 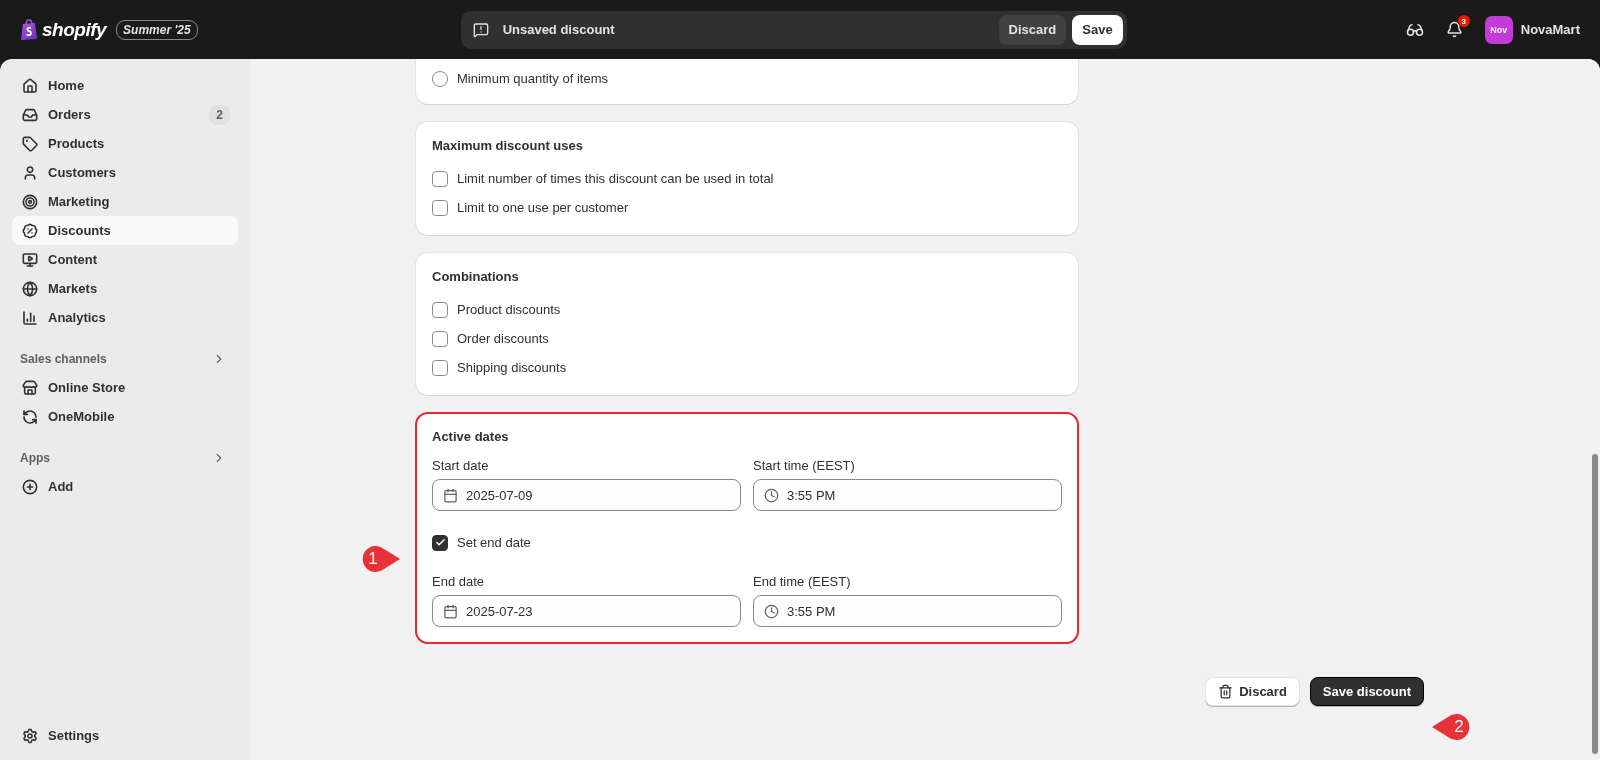 I want to click on field-value: 2025-07-23, so click(x=500, y=611).